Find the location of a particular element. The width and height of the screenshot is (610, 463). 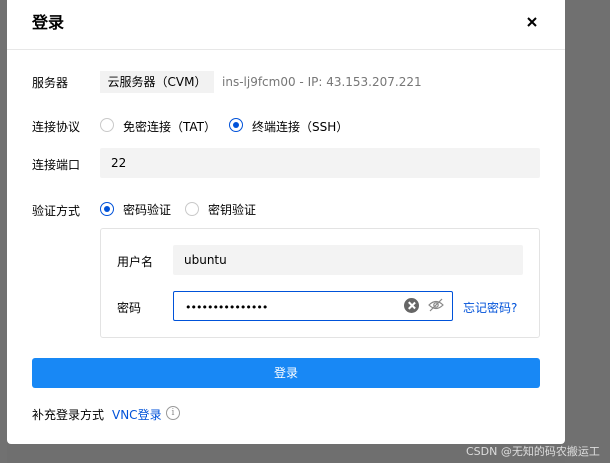

username-input: ubuntu is located at coordinates (348, 260).